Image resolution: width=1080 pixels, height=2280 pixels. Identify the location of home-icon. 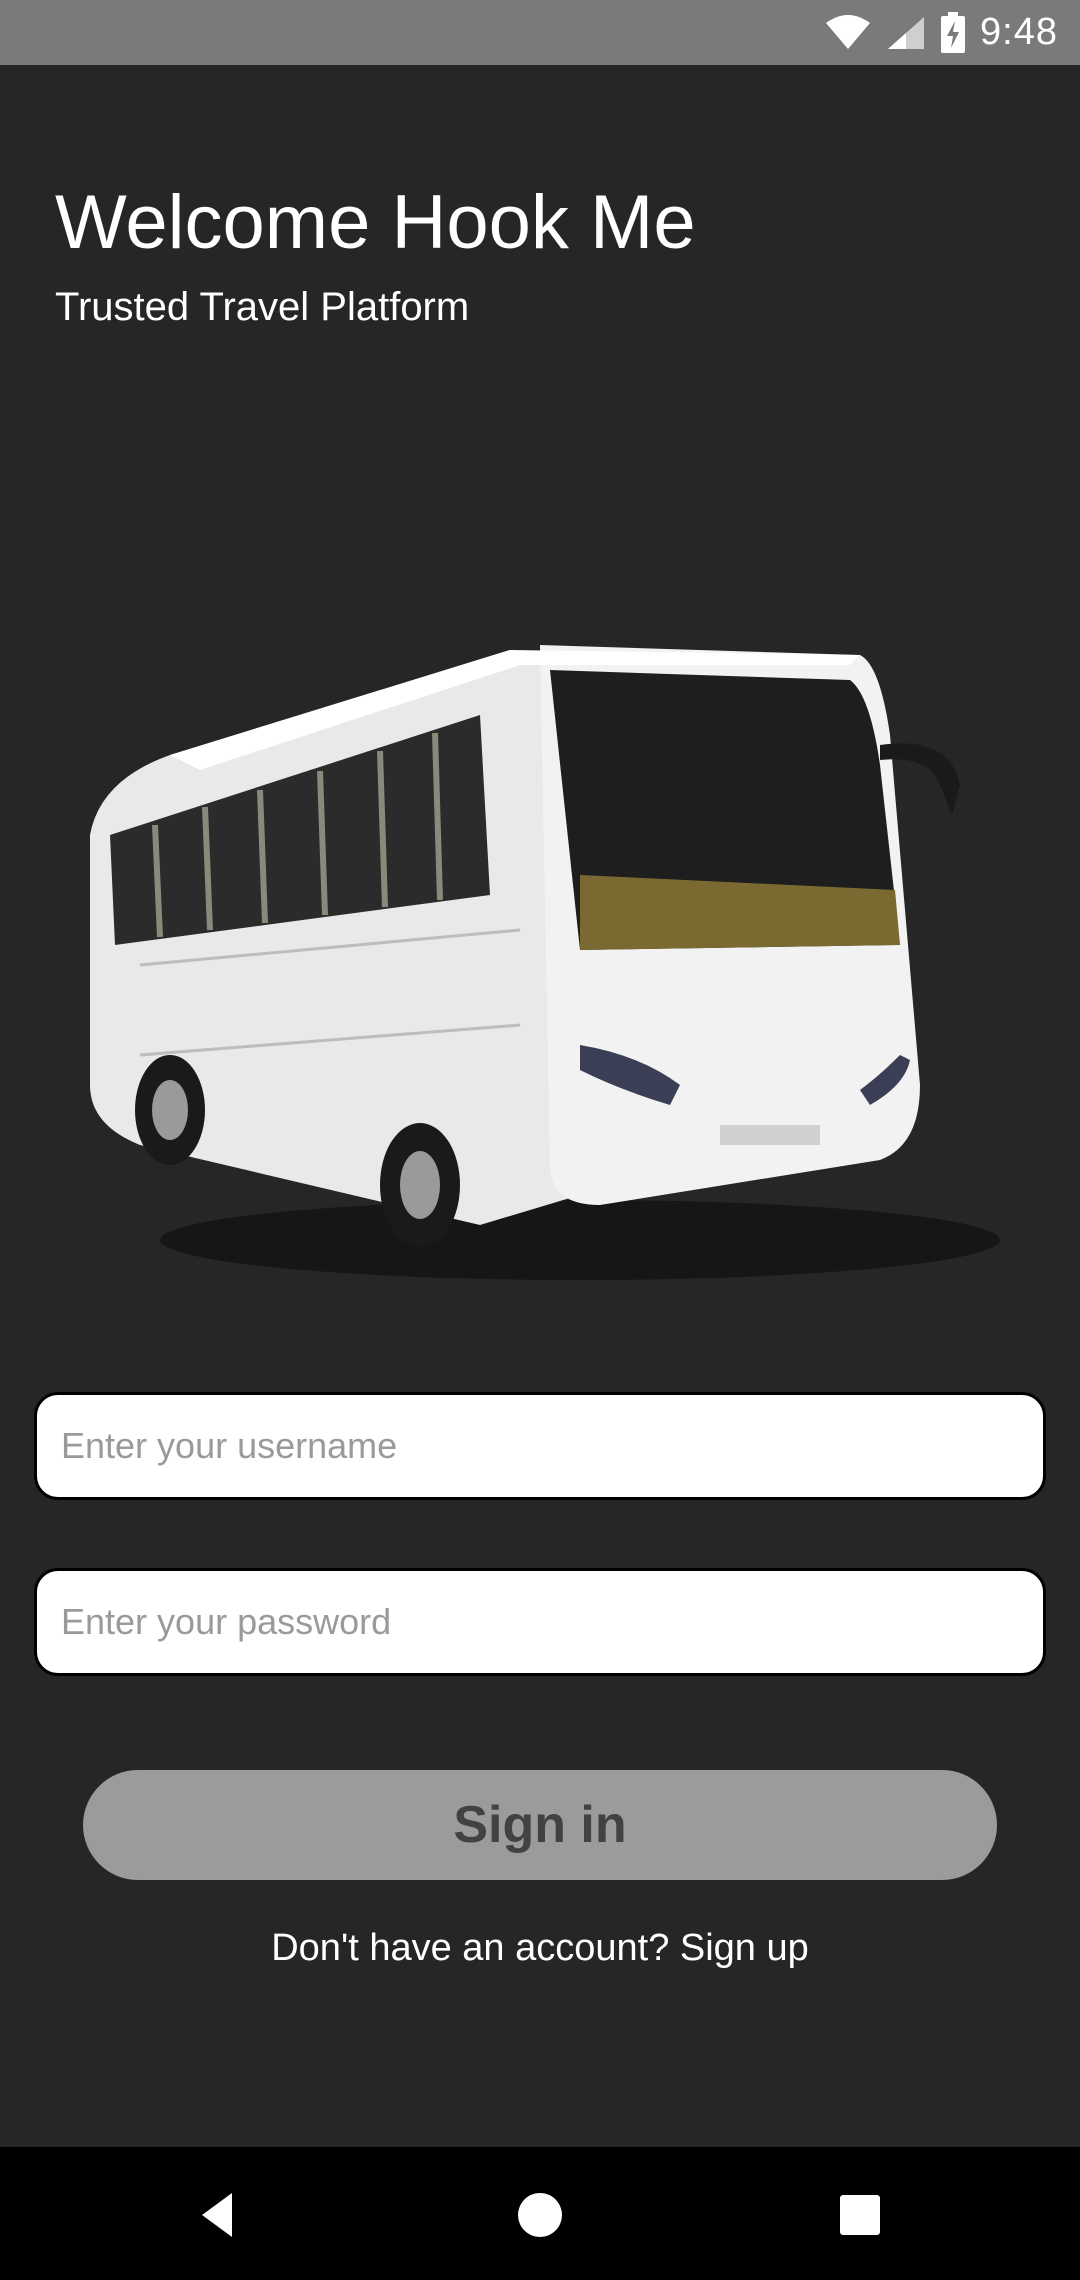
(540, 2215).